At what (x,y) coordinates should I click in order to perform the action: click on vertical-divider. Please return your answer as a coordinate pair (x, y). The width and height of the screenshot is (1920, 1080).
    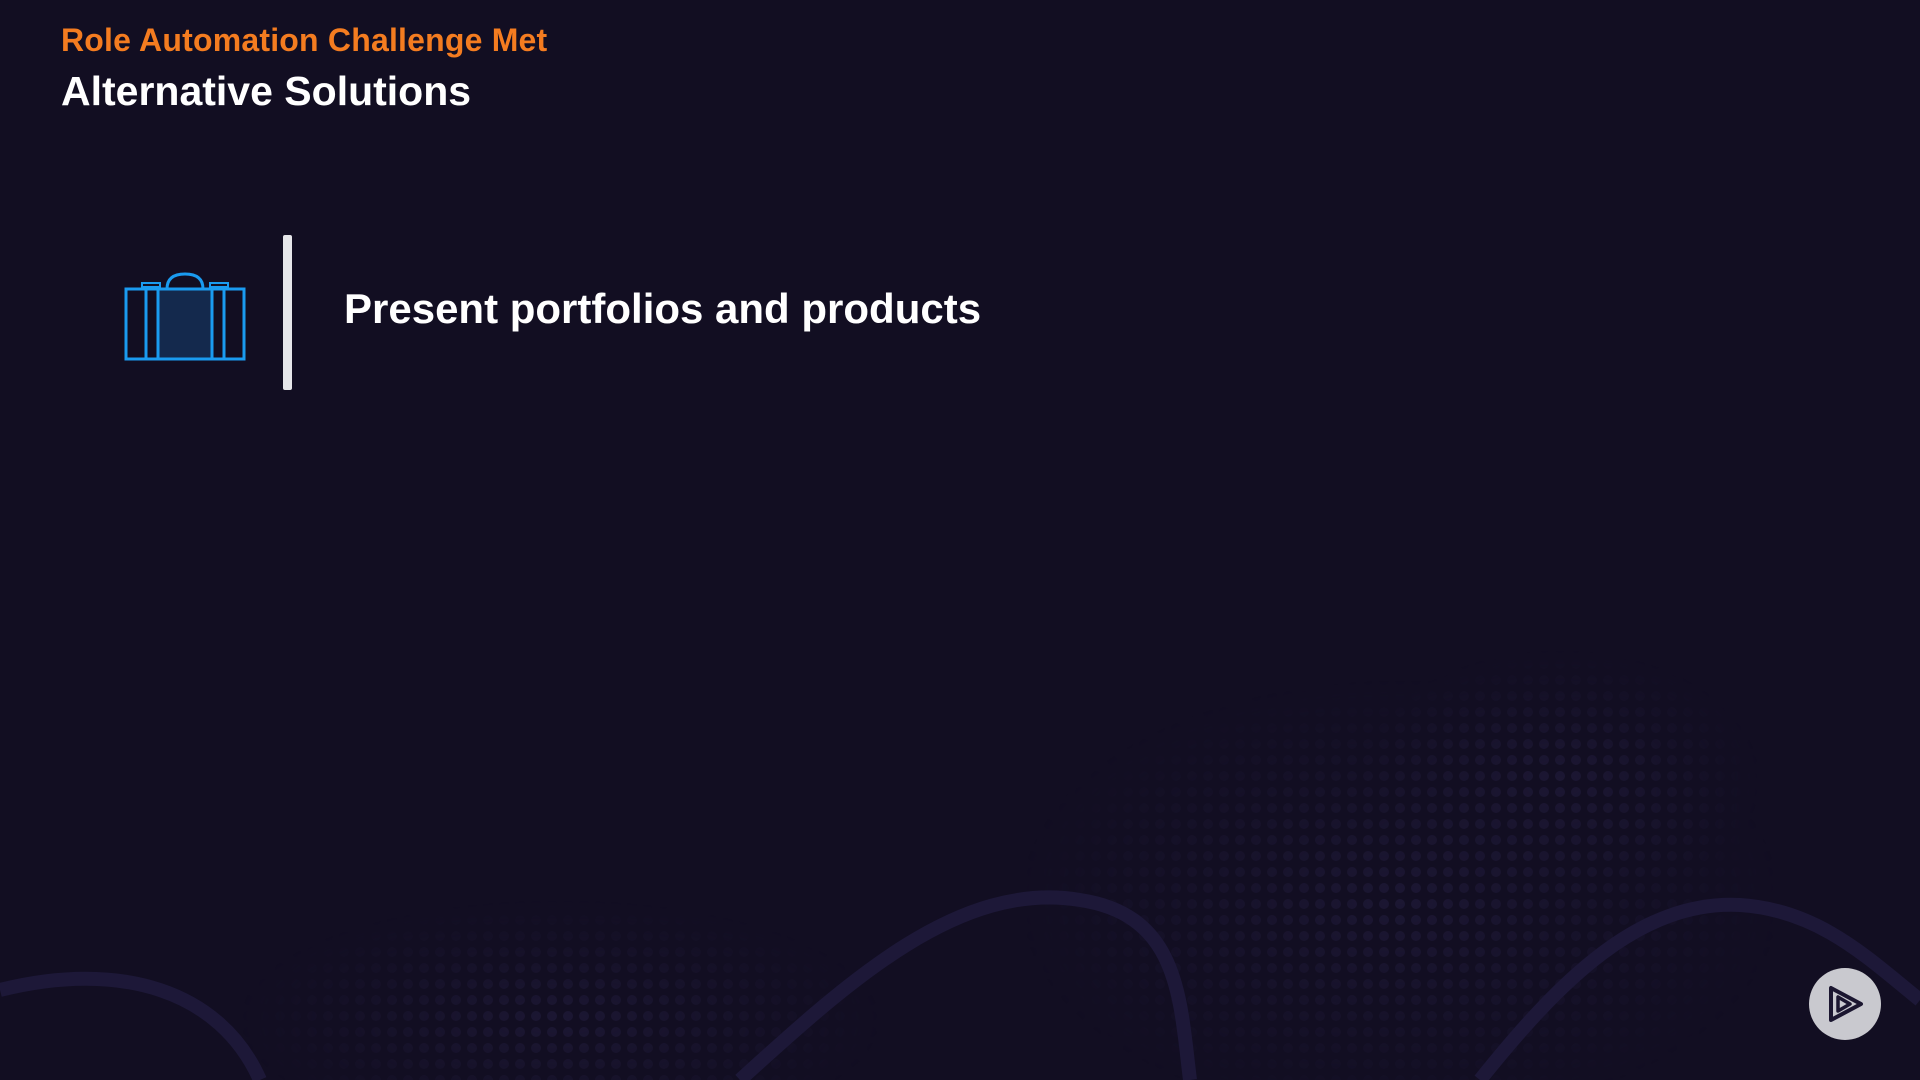
    Looking at the image, I should click on (287, 312).